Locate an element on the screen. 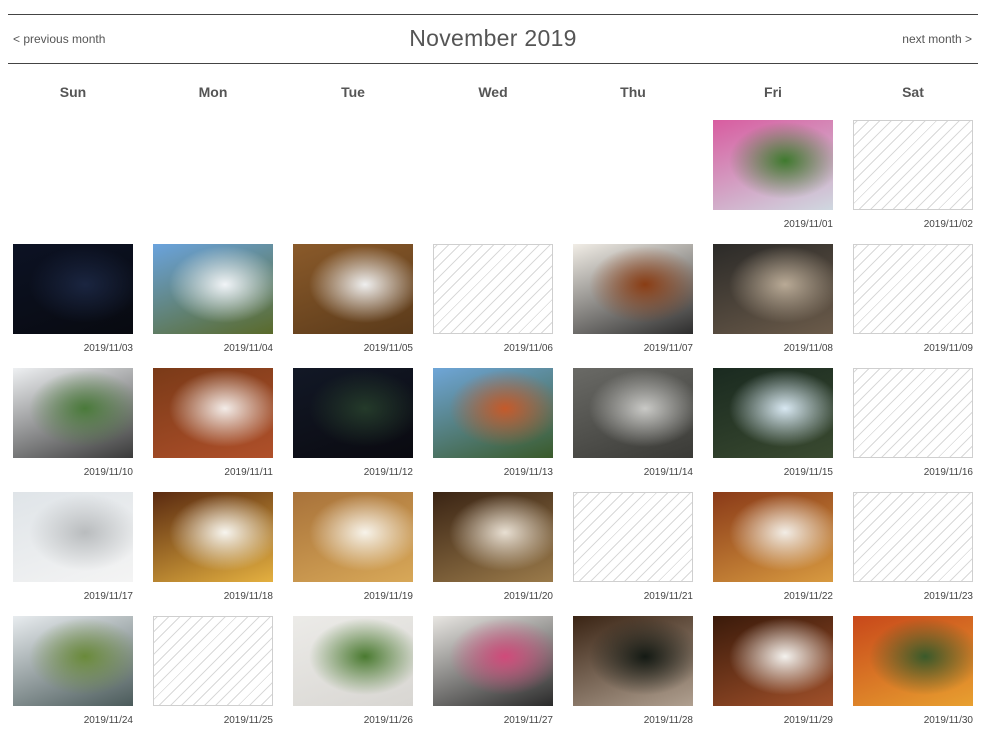 The image size is (988, 729). day-cell: 2019/11/09 is located at coordinates (913, 299).